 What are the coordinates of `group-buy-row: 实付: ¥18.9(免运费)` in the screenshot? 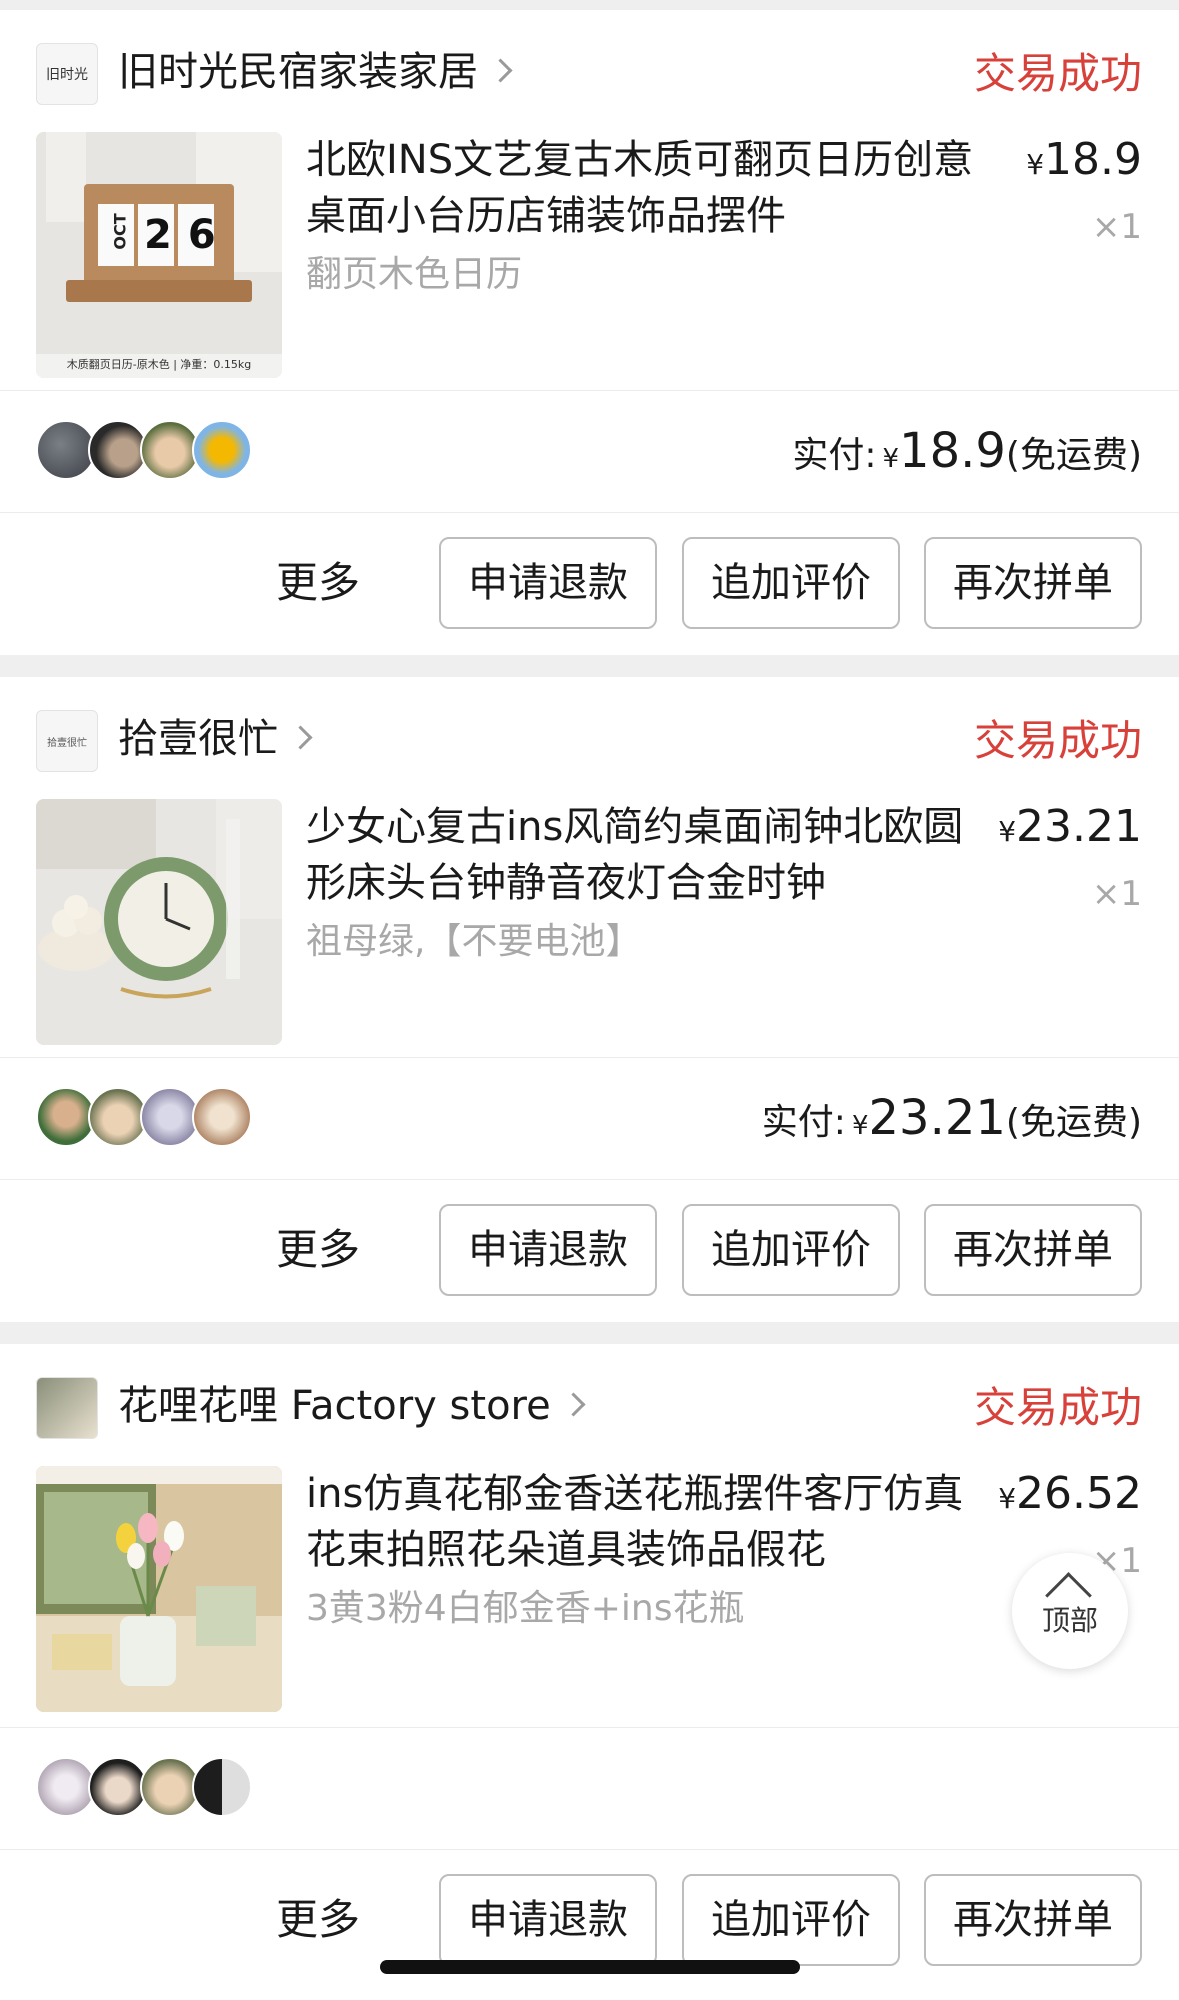 It's located at (589, 451).